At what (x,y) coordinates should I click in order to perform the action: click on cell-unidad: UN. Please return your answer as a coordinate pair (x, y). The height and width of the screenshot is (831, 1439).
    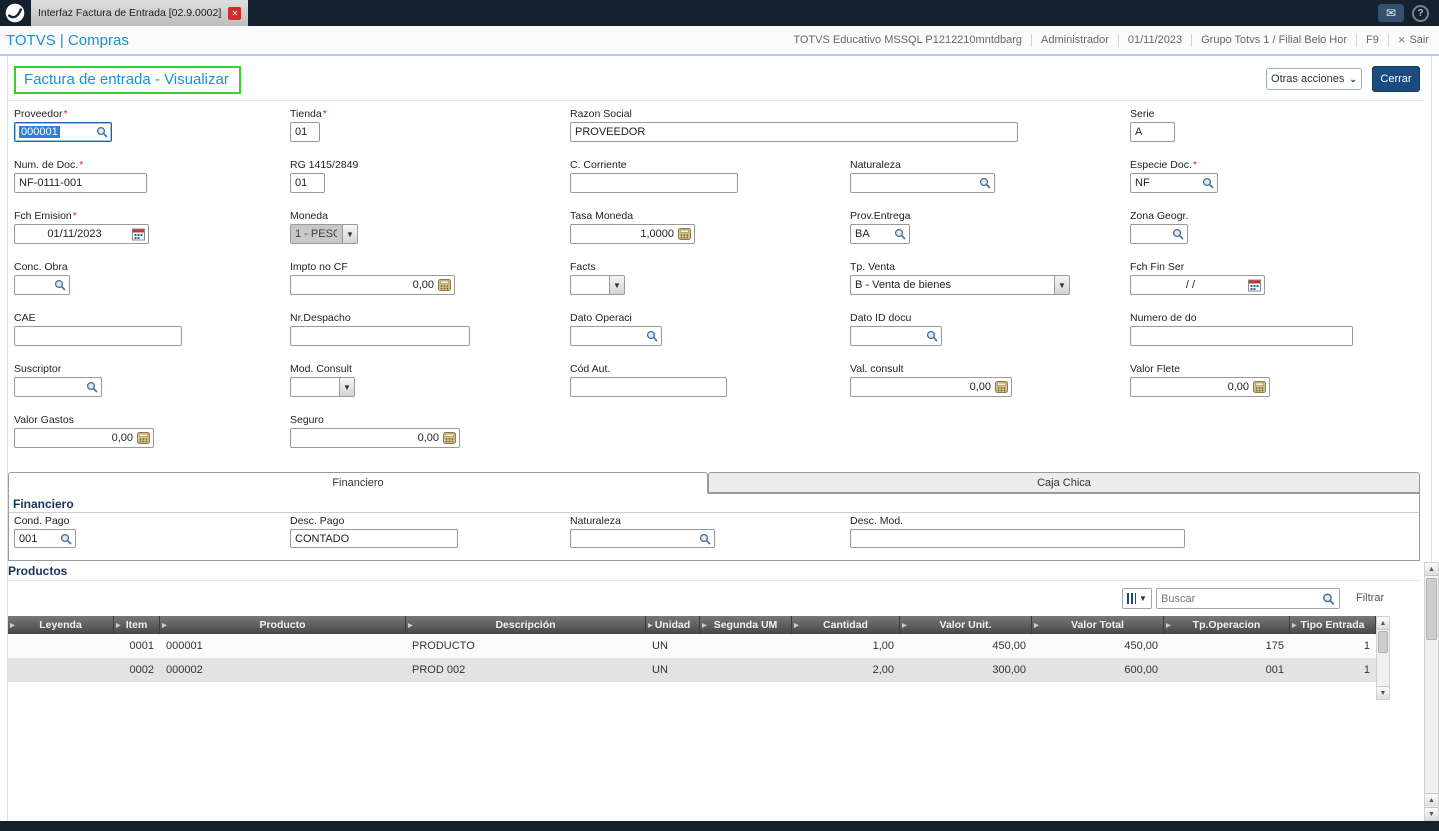
    Looking at the image, I should click on (660, 670).